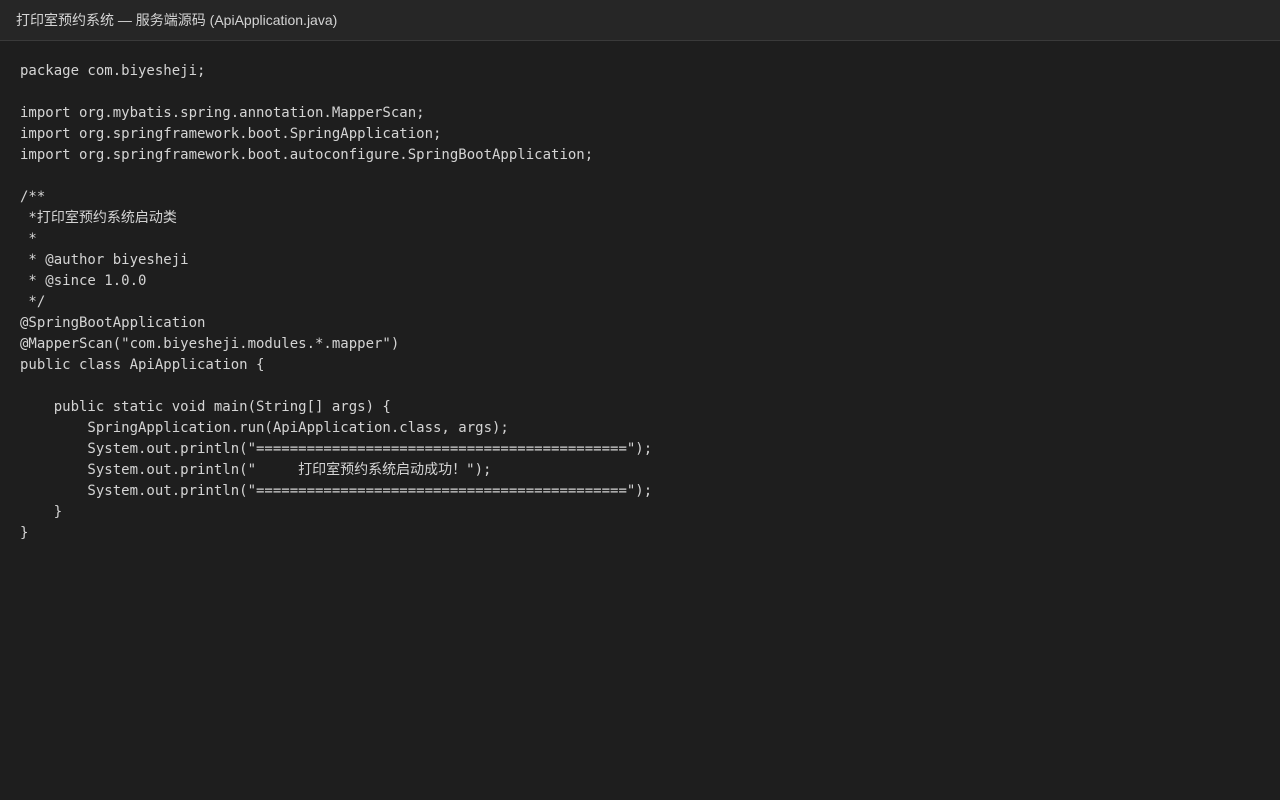  I want to click on code-line: *, so click(640, 239).